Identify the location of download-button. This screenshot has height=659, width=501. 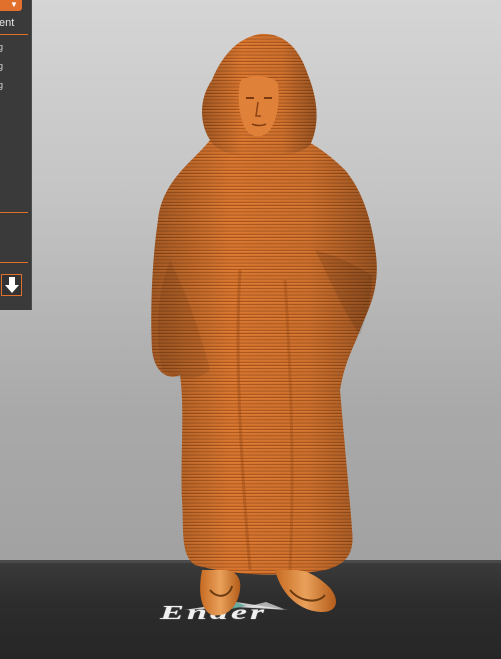
(11, 285).